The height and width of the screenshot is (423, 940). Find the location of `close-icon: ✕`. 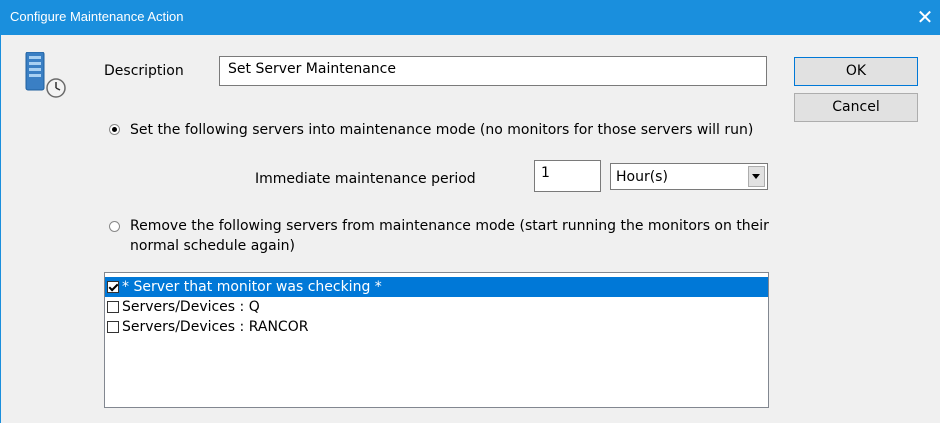

close-icon: ✕ is located at coordinates (925, 17).